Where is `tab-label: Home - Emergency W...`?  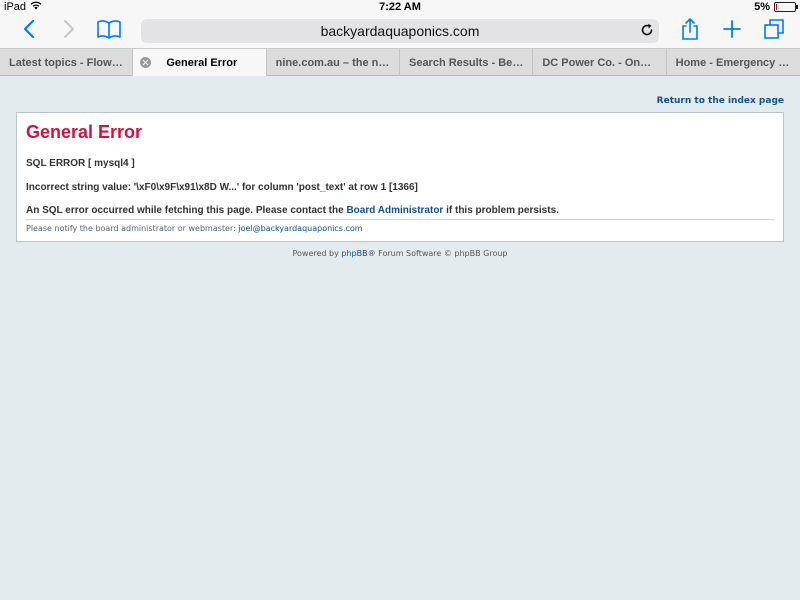
tab-label: Home - Emergency W... is located at coordinates (736, 63).